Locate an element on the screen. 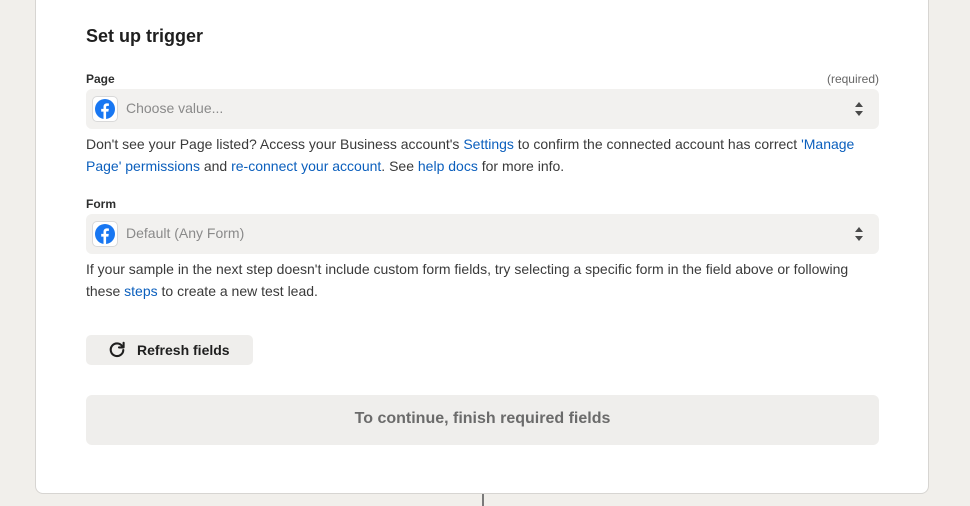 This screenshot has width=970, height=506. page-field-label: Page is located at coordinates (100, 79).